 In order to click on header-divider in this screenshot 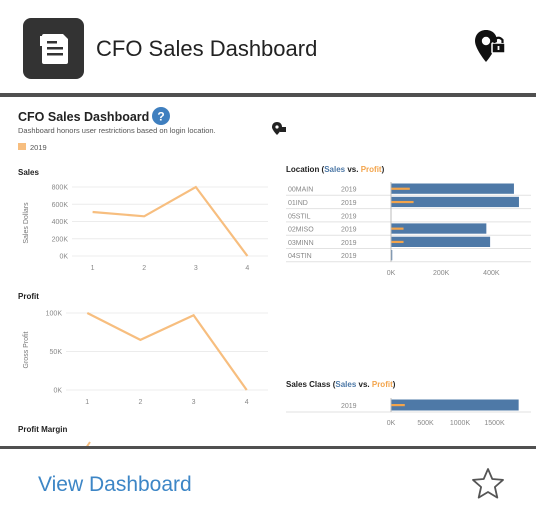, I will do `click(268, 95)`.